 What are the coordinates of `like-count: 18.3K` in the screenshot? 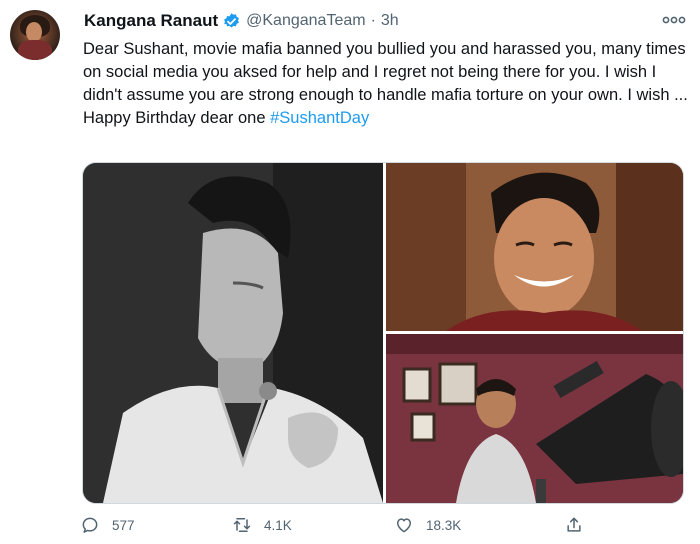 It's located at (444, 525).